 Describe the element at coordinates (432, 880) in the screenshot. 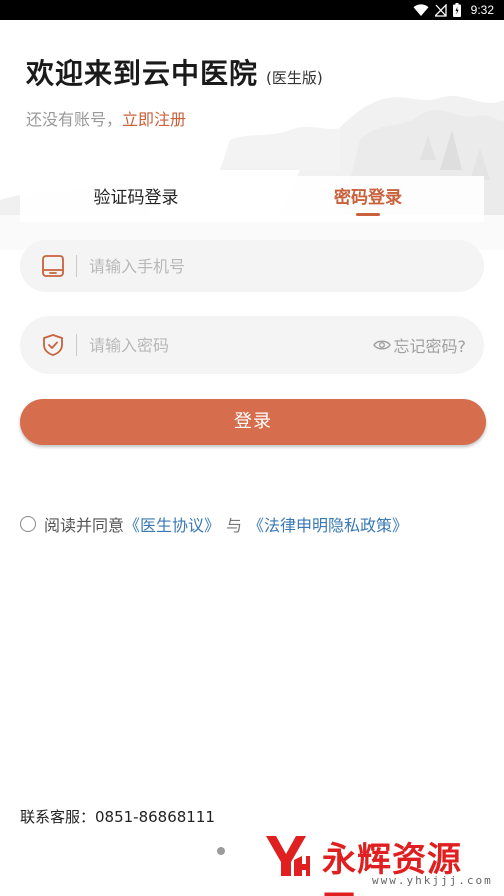

I see `watermark-url: www.yhkjjj.com` at that location.